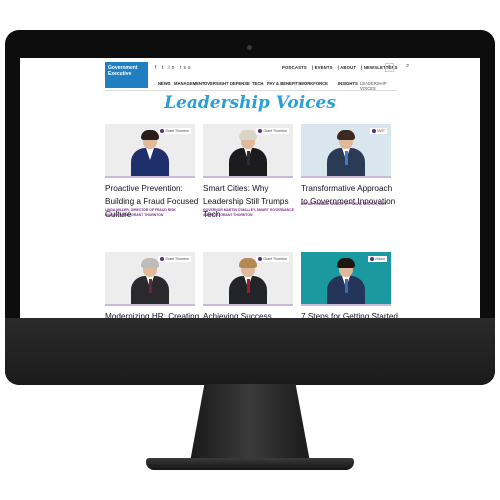 The height and width of the screenshot is (500, 500). Describe the element at coordinates (379, 259) in the screenshot. I see `sponsor-name: Valiant` at that location.